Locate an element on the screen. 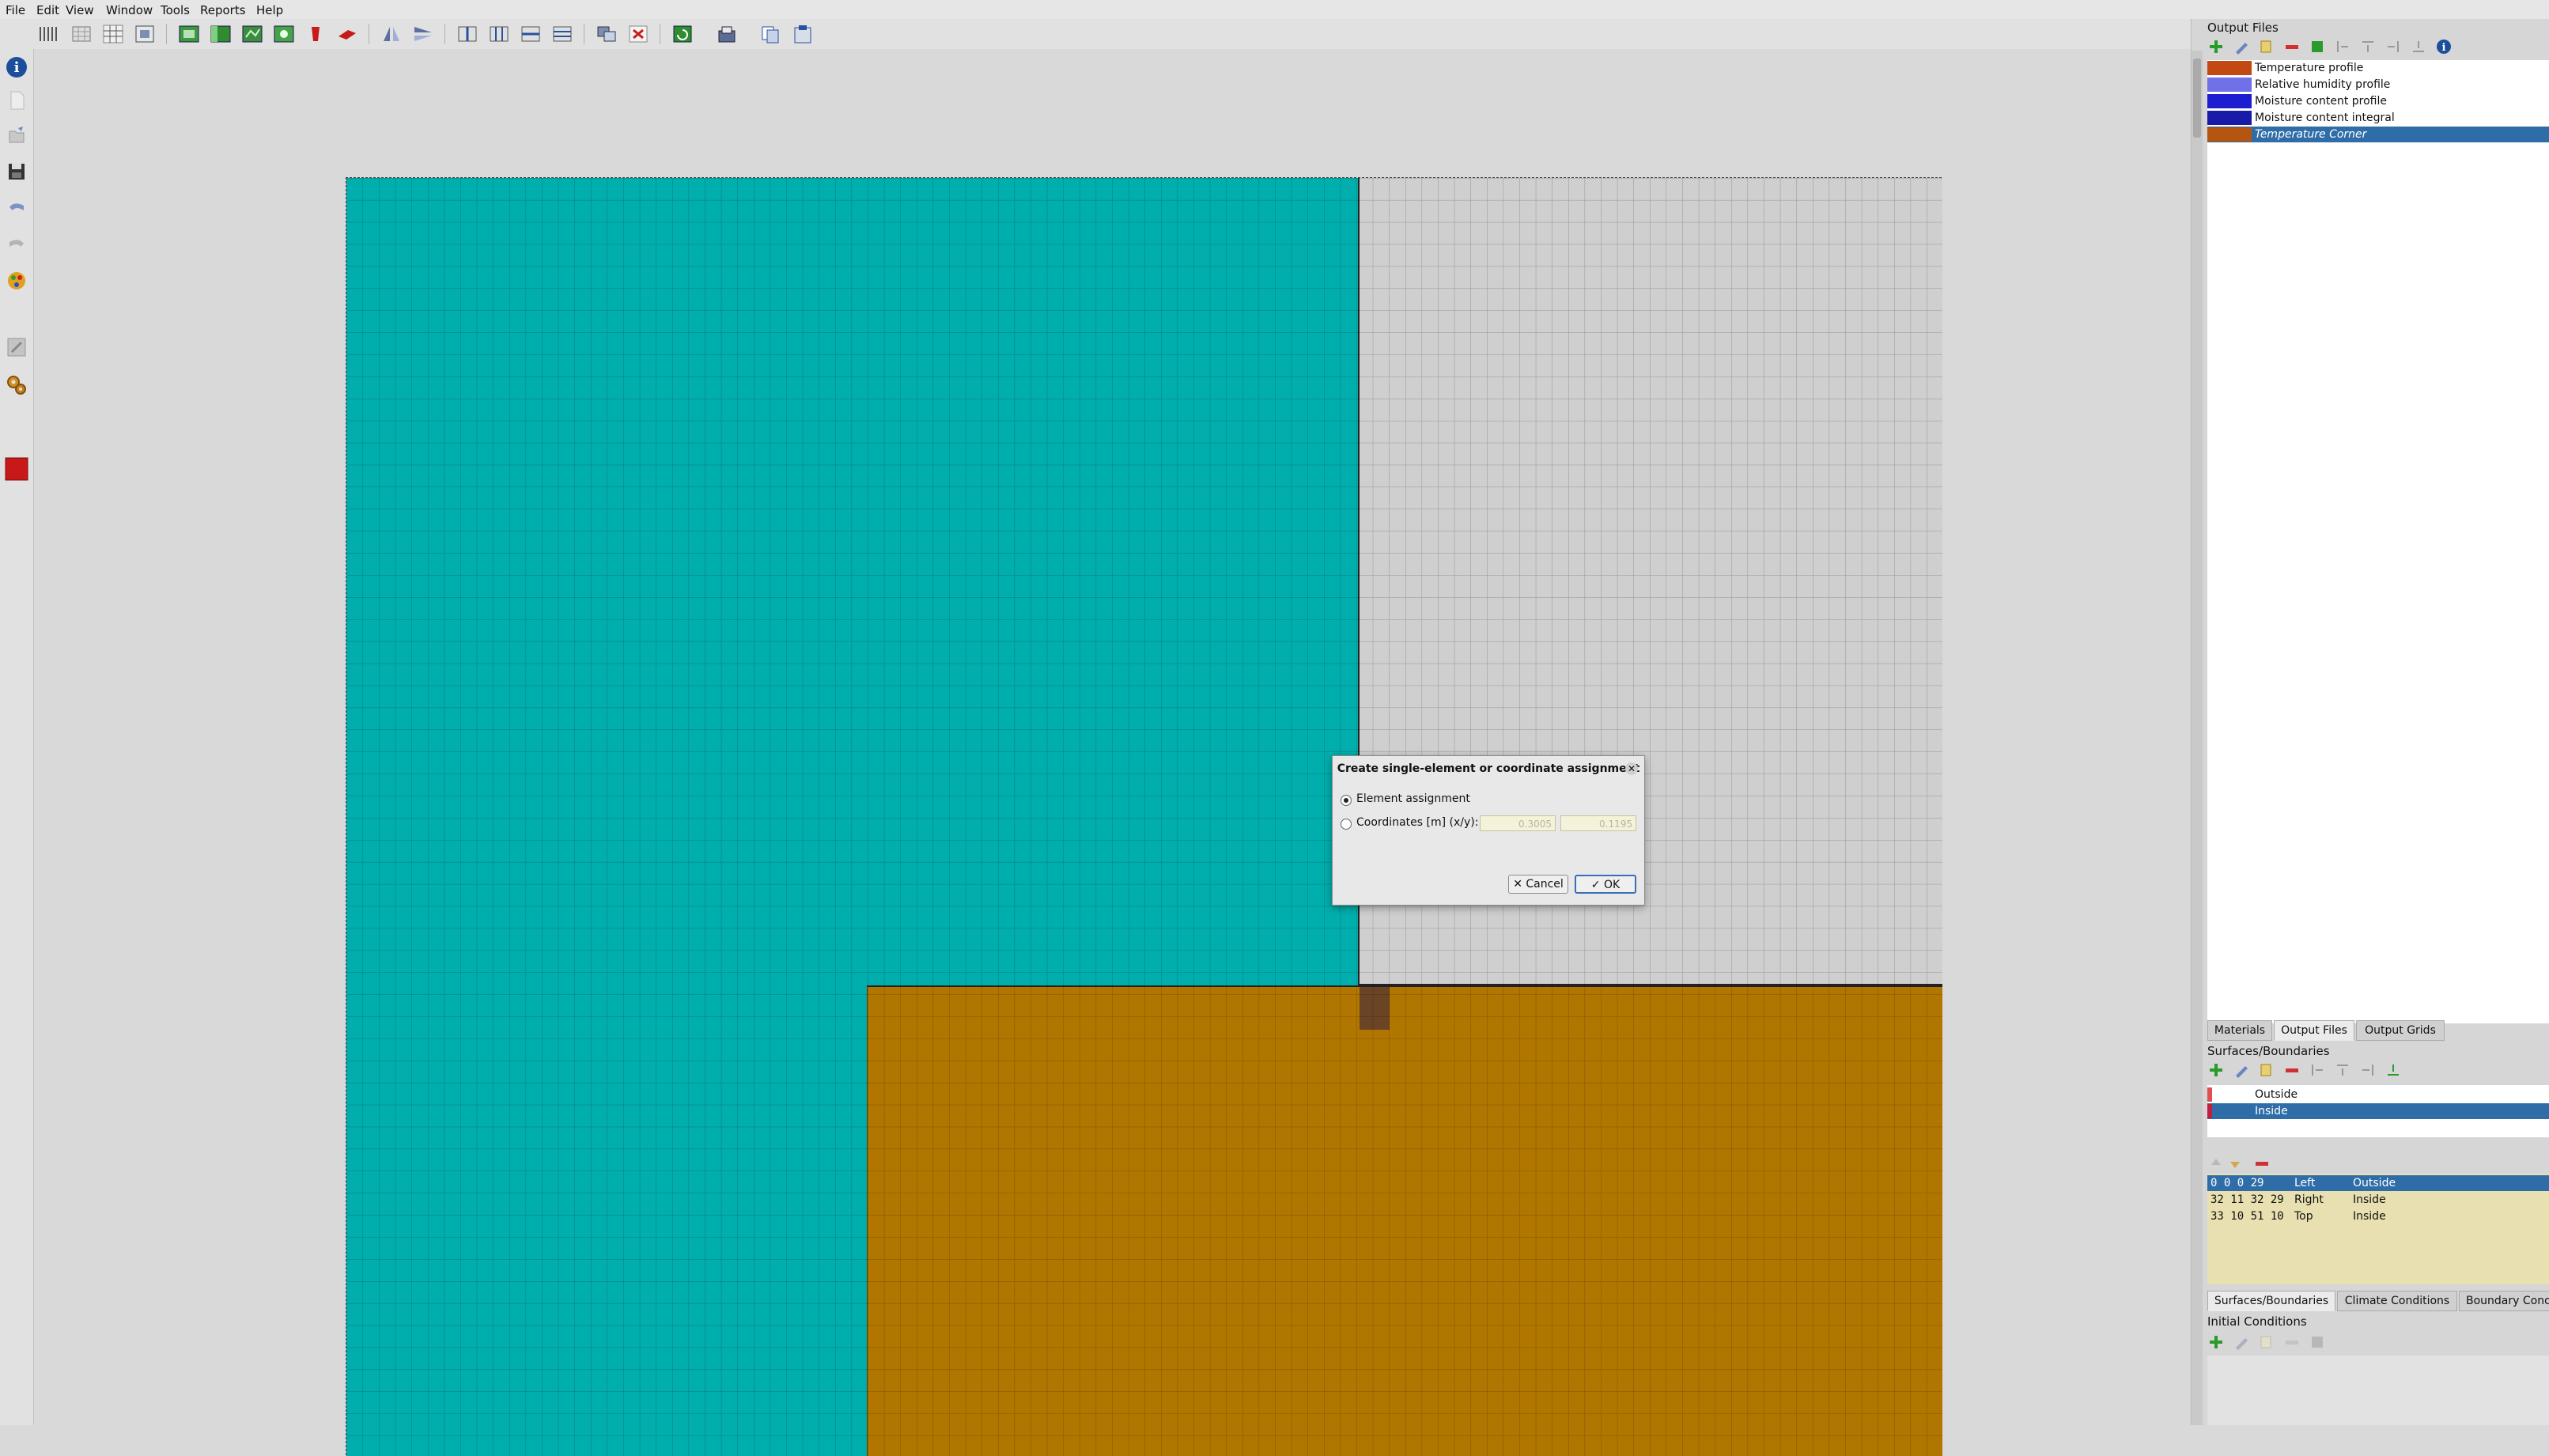  export-icon is located at coordinates (727, 34).